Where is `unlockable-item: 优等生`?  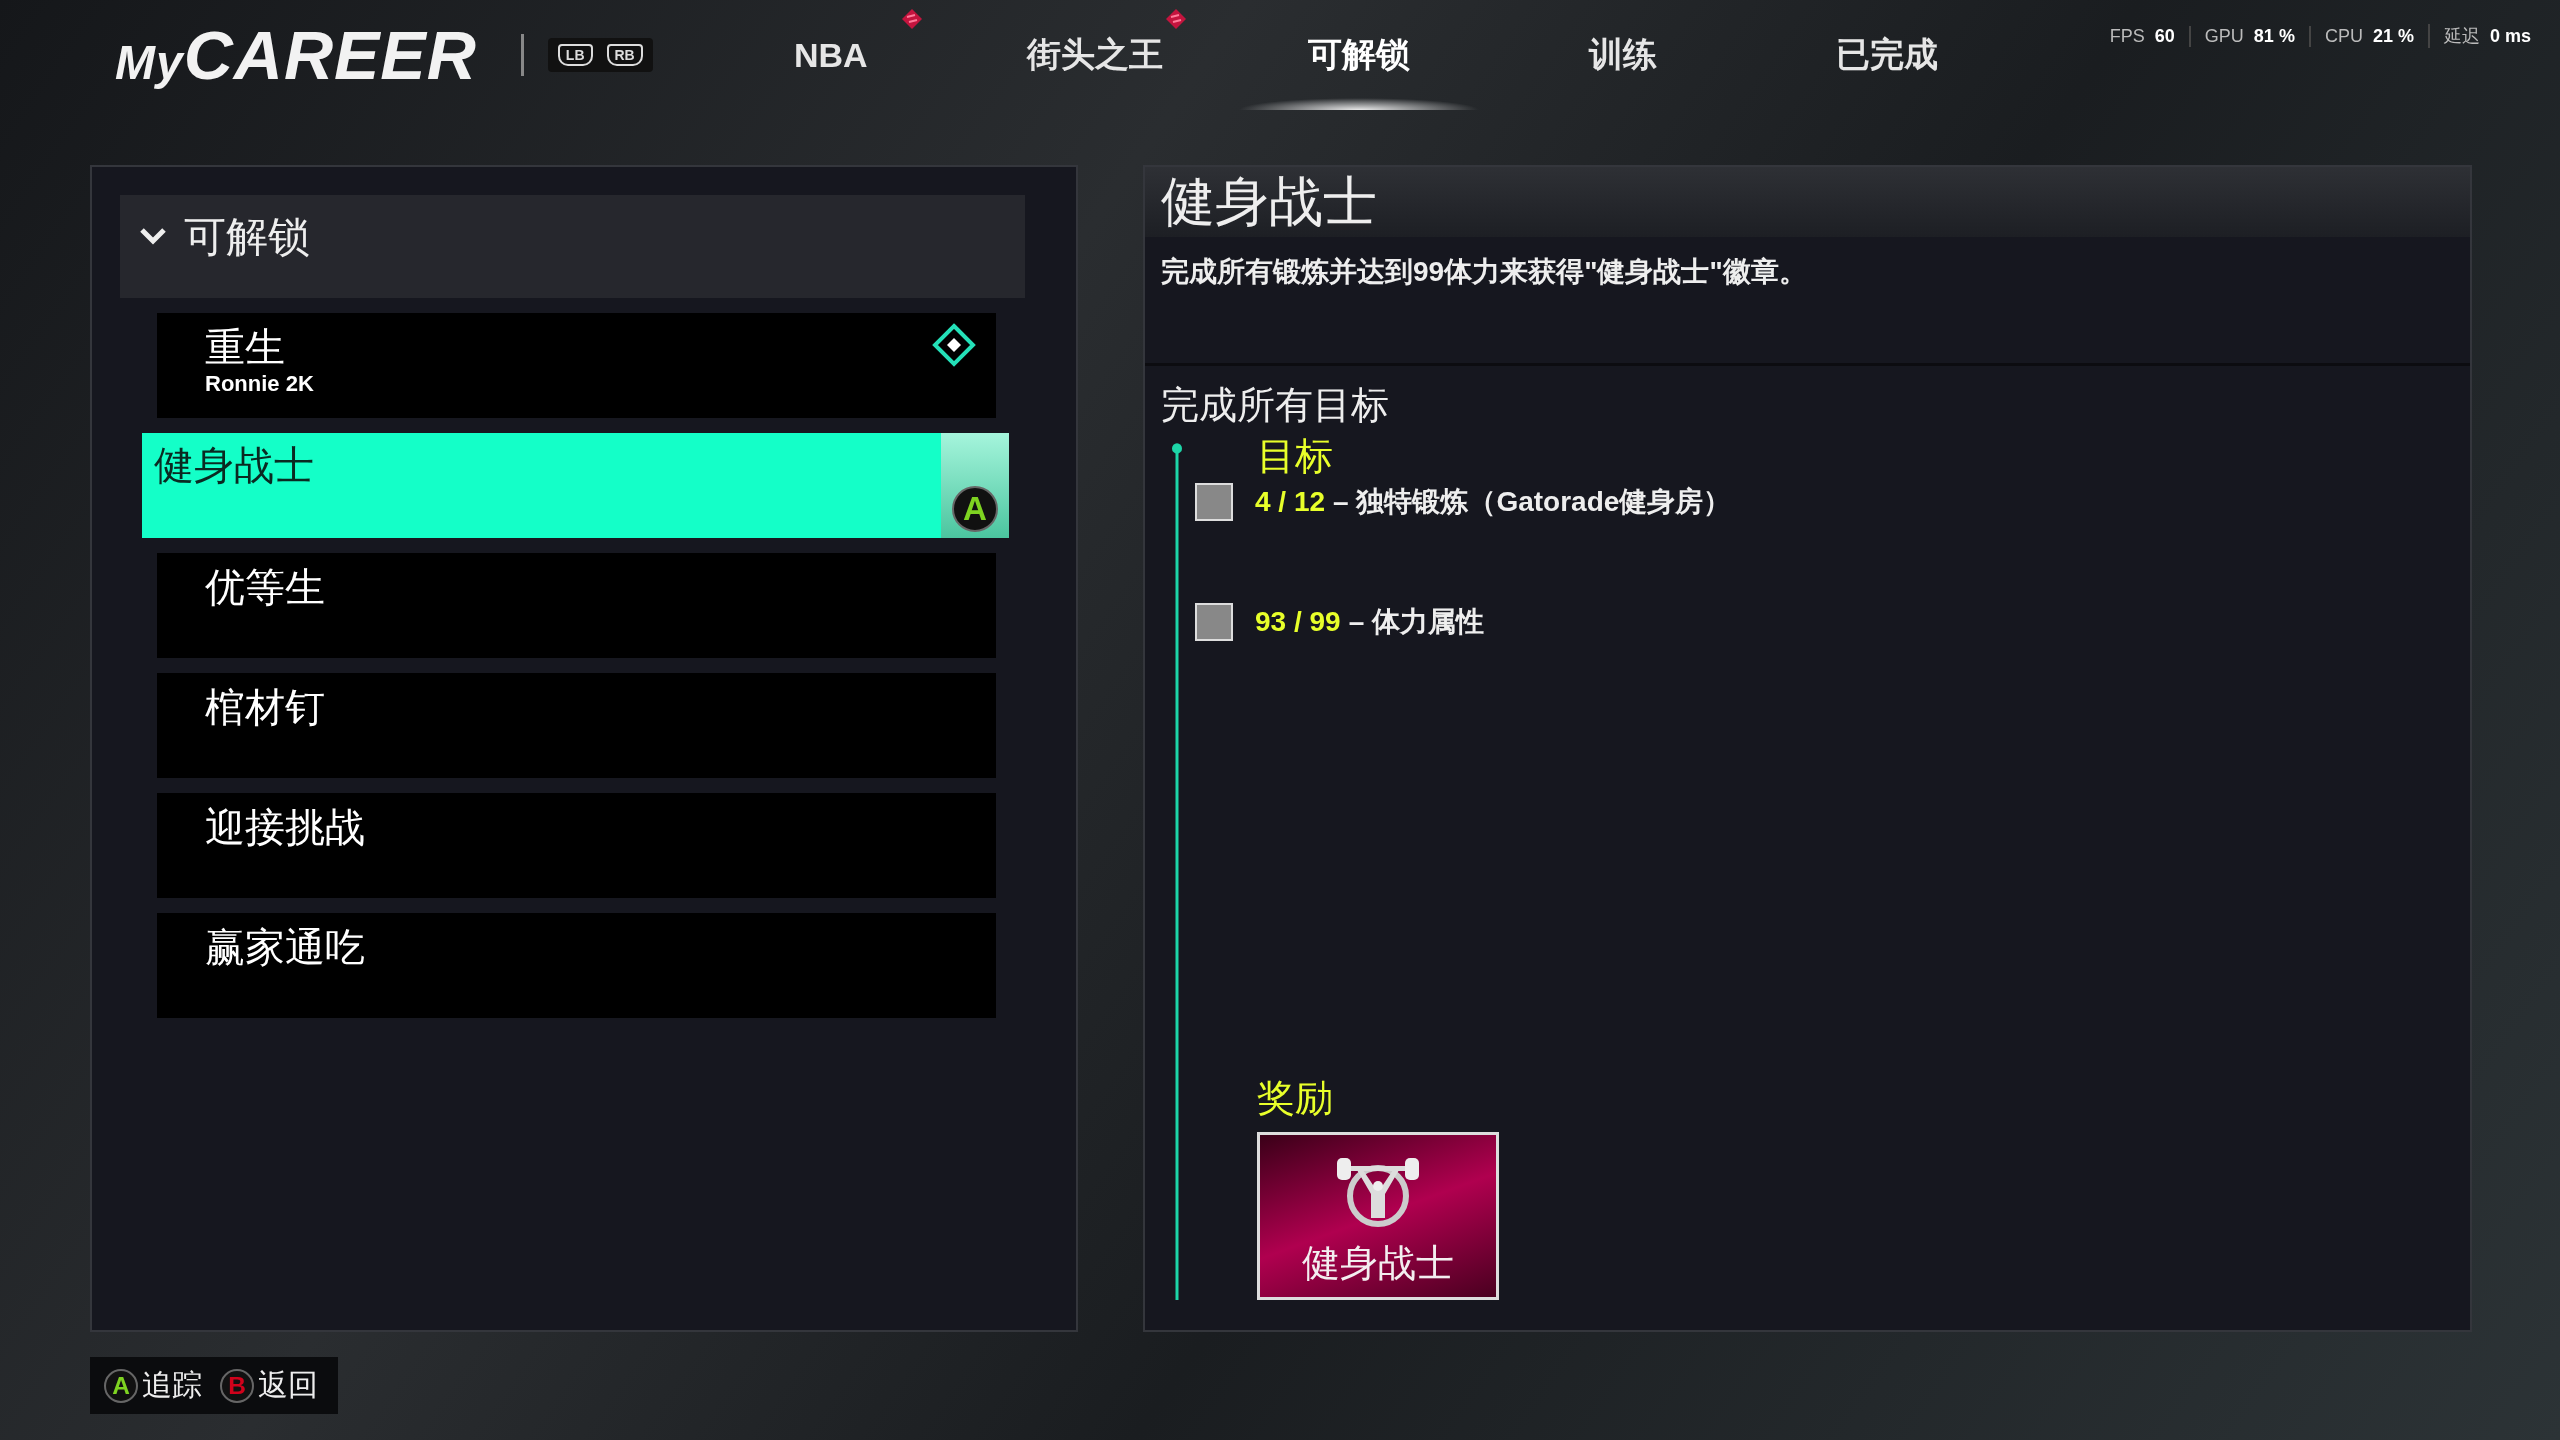
unlockable-item: 优等生 is located at coordinates (576, 605).